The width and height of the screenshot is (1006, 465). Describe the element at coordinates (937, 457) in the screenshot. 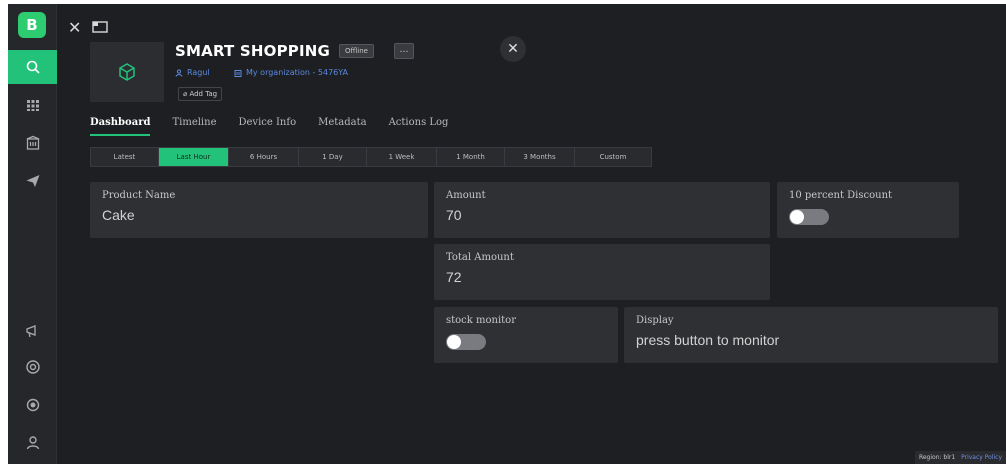

I see `region-label: Region: blr1` at that location.